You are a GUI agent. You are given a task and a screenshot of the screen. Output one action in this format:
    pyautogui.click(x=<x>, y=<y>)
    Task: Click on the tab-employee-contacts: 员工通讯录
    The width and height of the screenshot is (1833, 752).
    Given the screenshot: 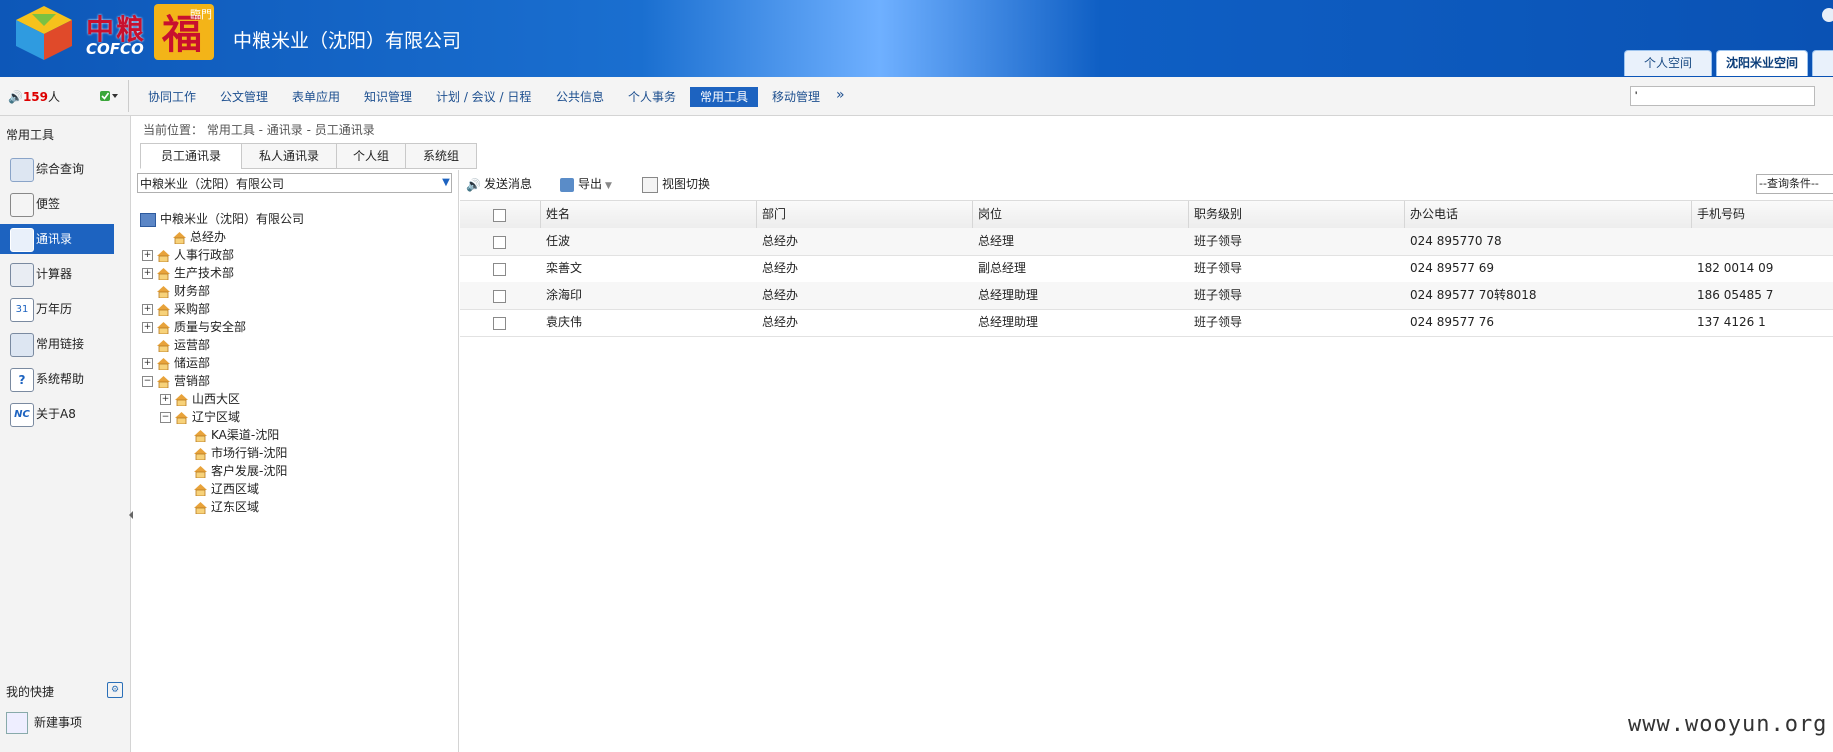 What is the action you would take?
    pyautogui.click(x=191, y=156)
    